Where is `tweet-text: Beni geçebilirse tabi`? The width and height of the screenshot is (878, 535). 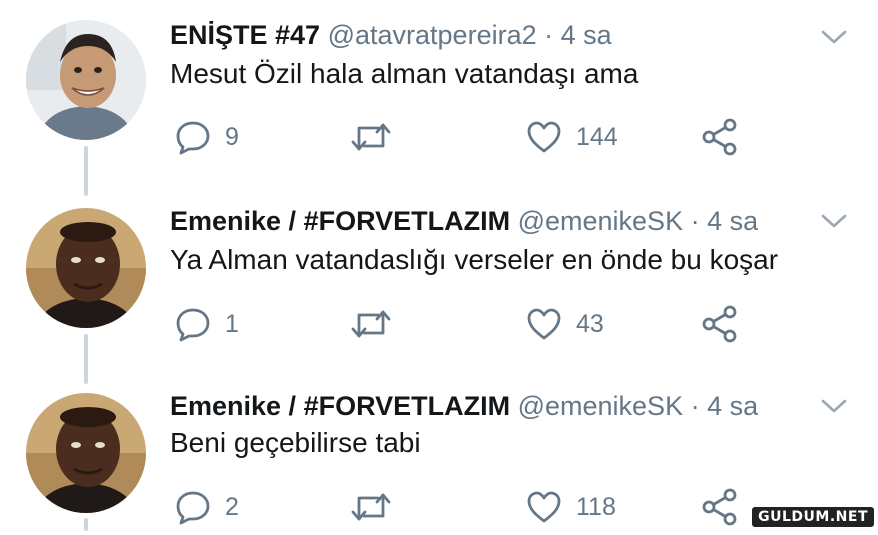
tweet-text: Beni geçebilirse tabi is located at coordinates (295, 442).